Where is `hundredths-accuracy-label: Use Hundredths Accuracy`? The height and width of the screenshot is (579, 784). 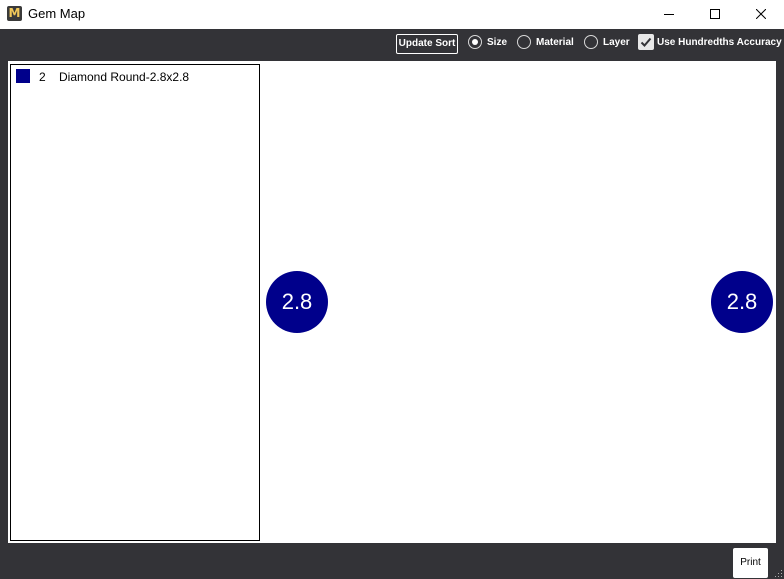
hundredths-accuracy-label: Use Hundredths Accuracy is located at coordinates (719, 43).